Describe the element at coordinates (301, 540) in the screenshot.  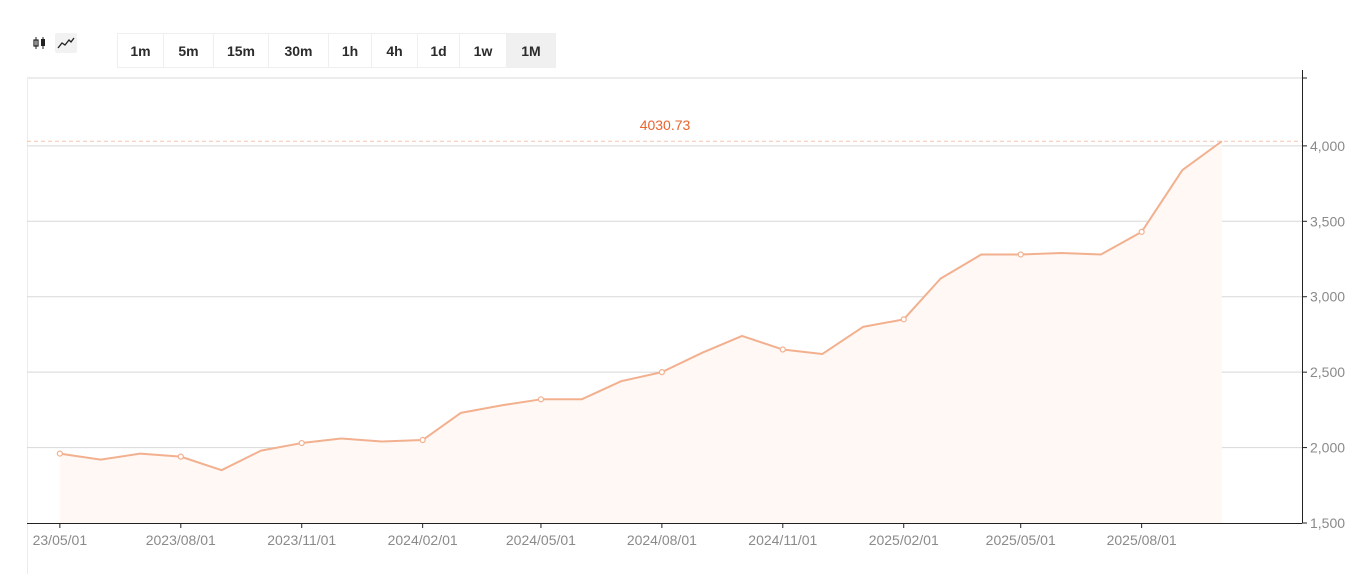
I see `x-tick-label: 2023/11/01` at that location.